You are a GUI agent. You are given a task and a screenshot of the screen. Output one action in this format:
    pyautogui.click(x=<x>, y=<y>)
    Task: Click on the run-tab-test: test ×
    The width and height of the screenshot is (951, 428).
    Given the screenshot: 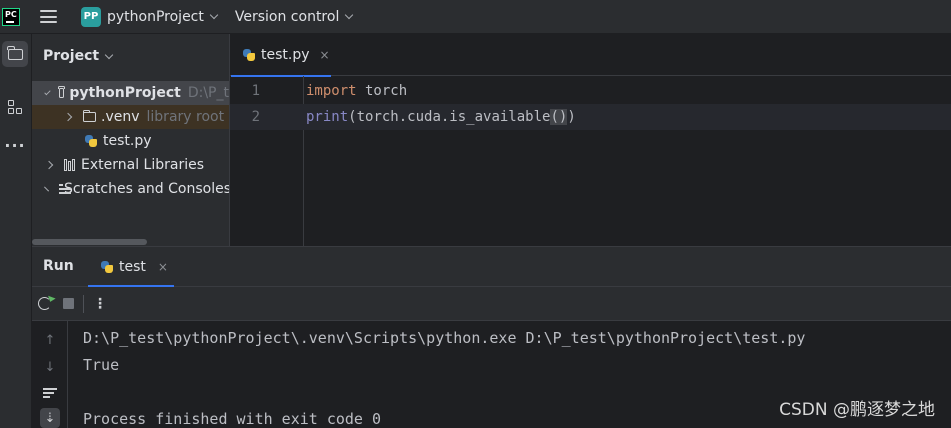 What is the action you would take?
    pyautogui.click(x=131, y=267)
    